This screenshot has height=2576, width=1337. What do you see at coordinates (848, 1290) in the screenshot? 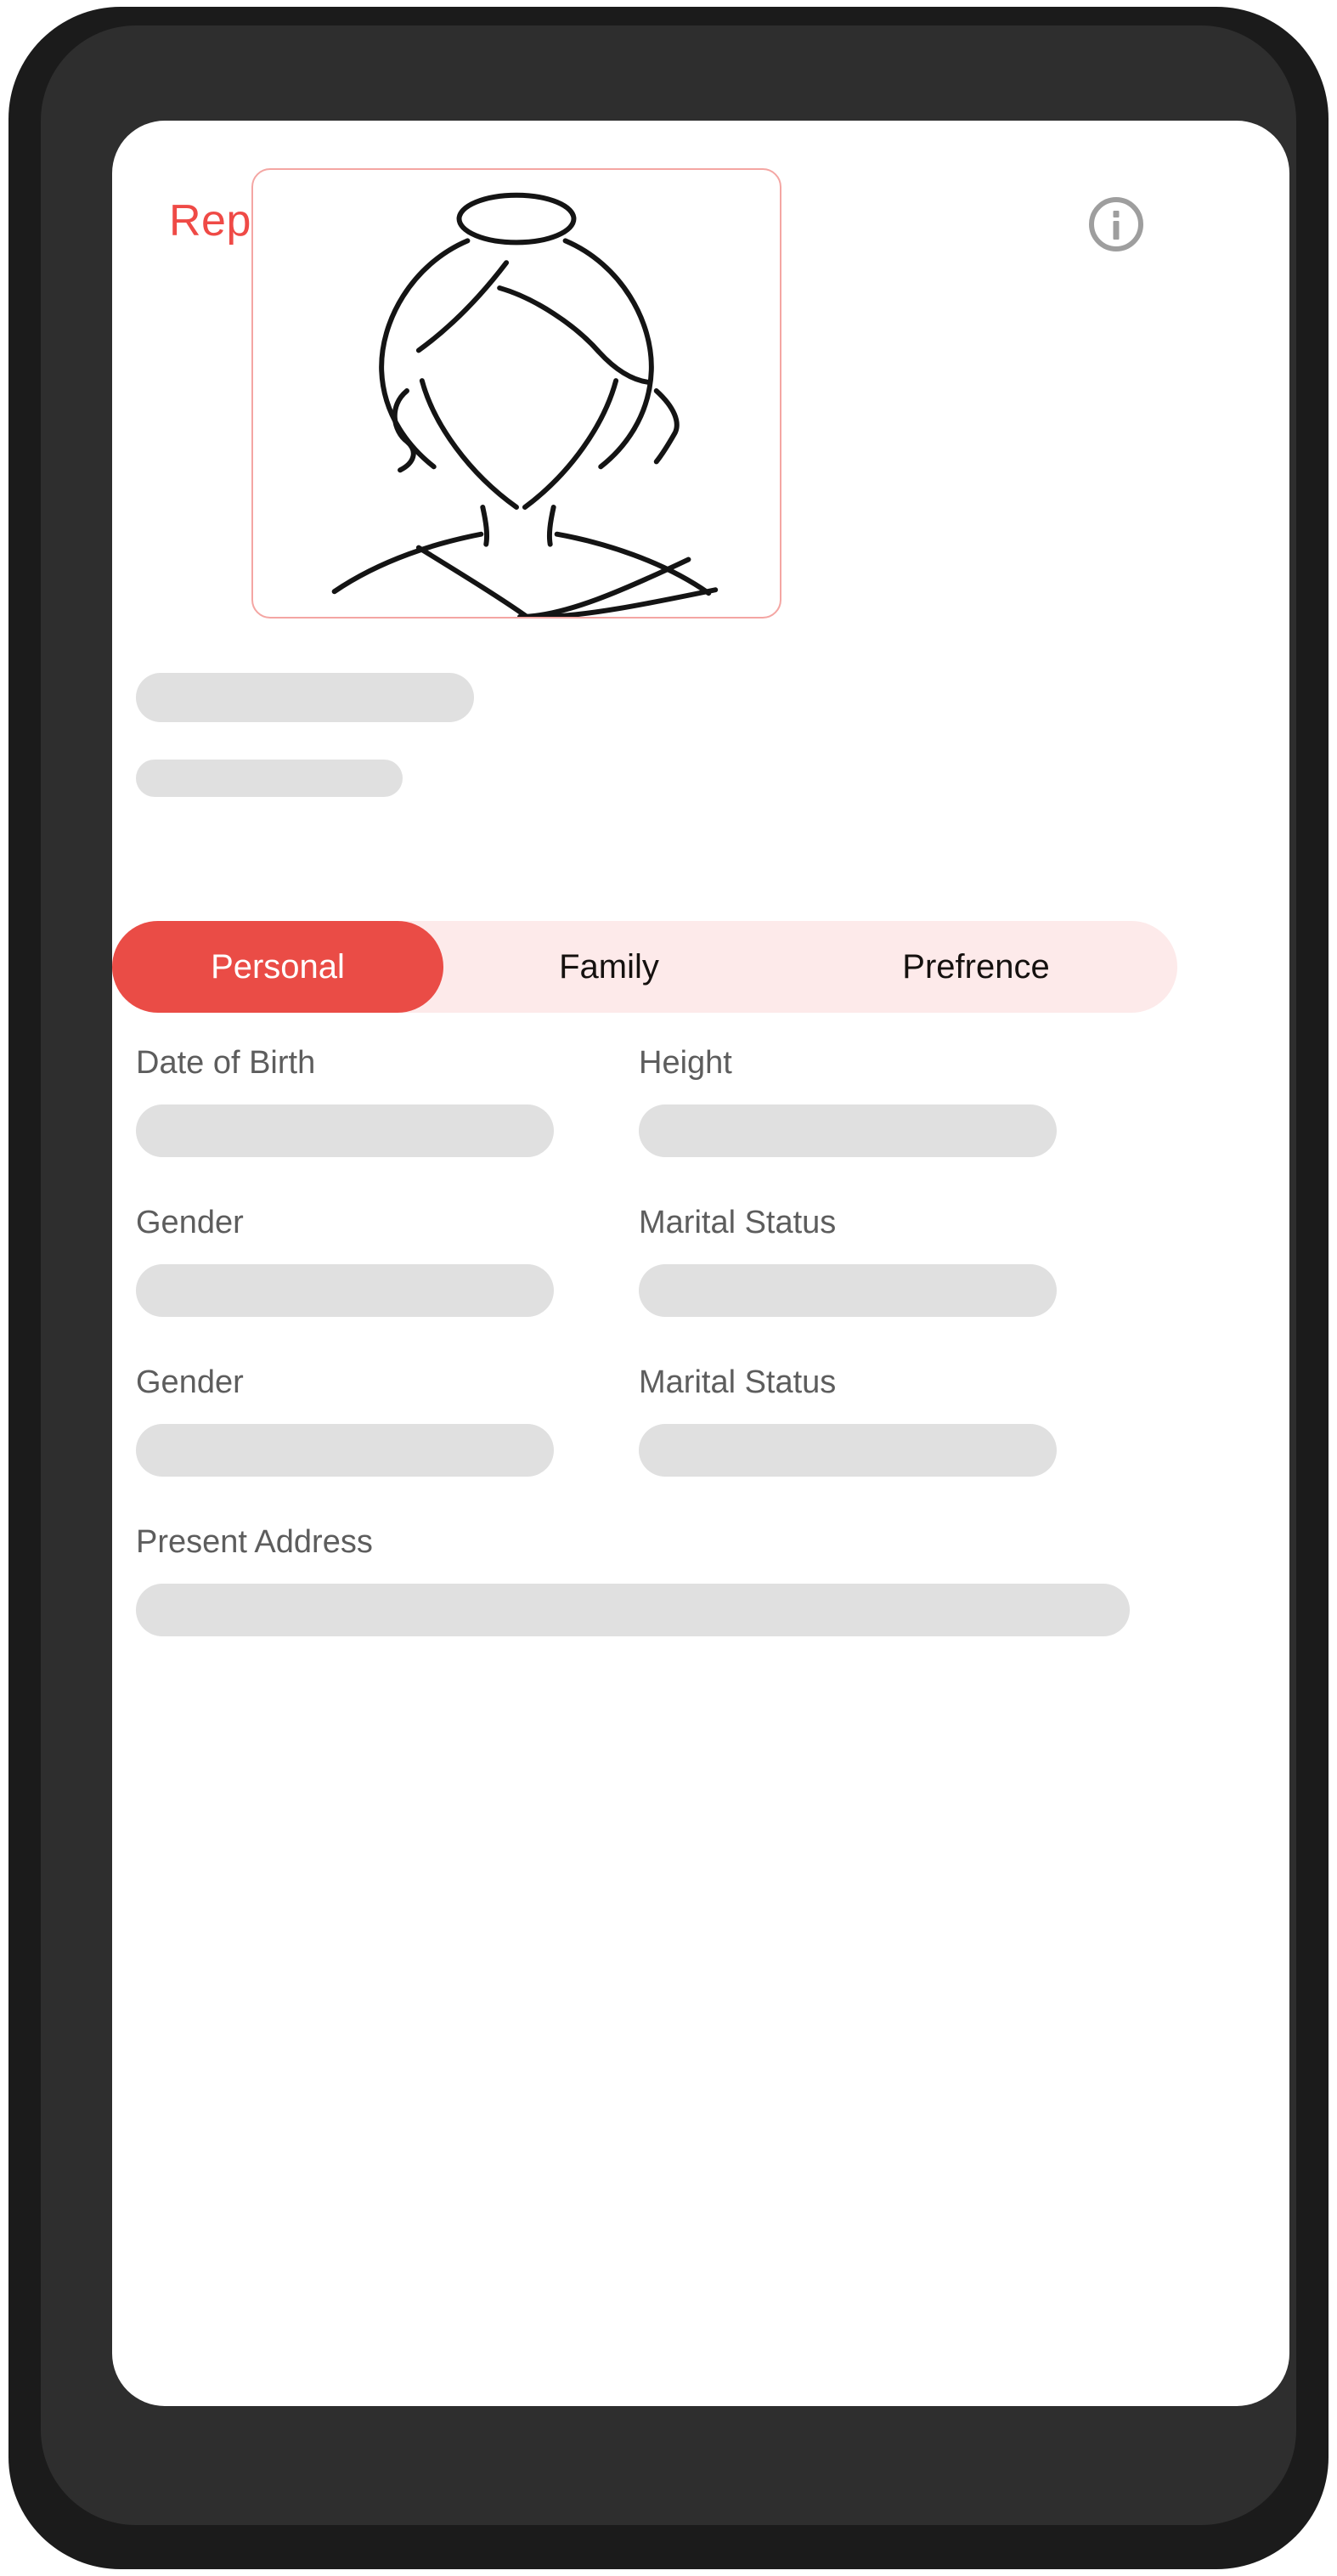
I see `marital-status-input` at bounding box center [848, 1290].